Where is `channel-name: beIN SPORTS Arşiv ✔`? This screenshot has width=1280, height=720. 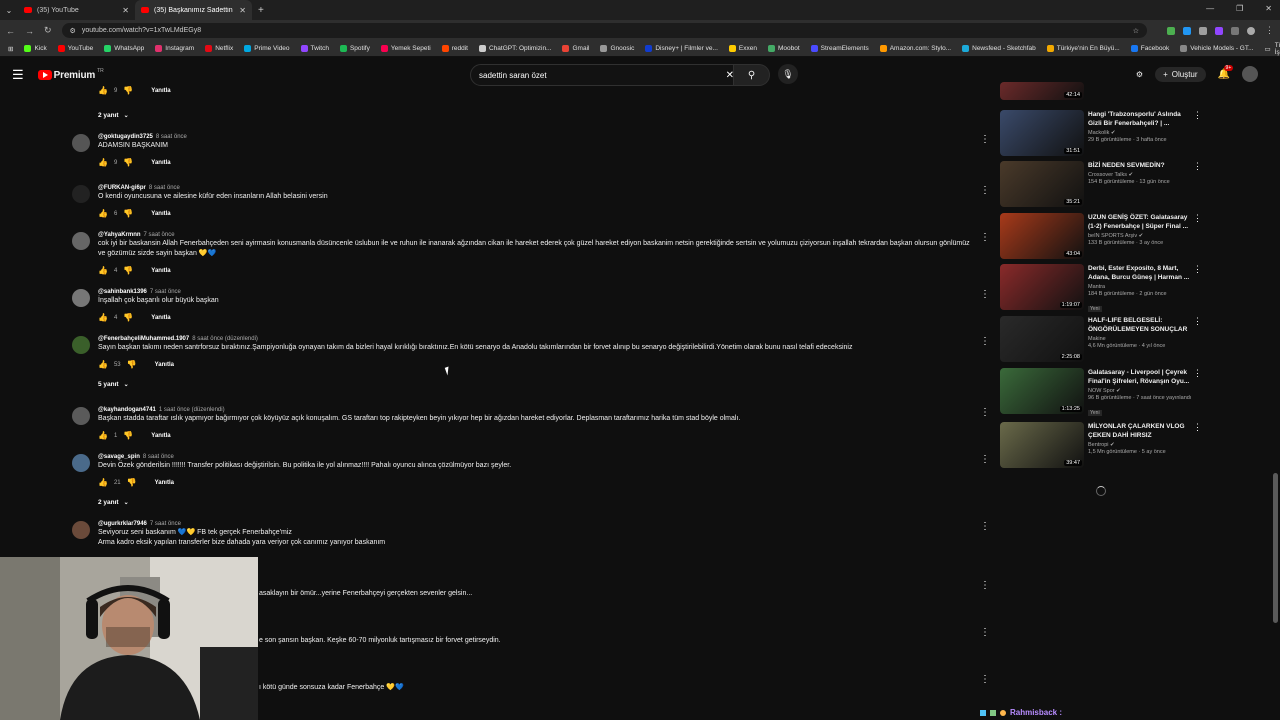
channel-name: beIN SPORTS Arşiv ✔ is located at coordinates (1140, 236).